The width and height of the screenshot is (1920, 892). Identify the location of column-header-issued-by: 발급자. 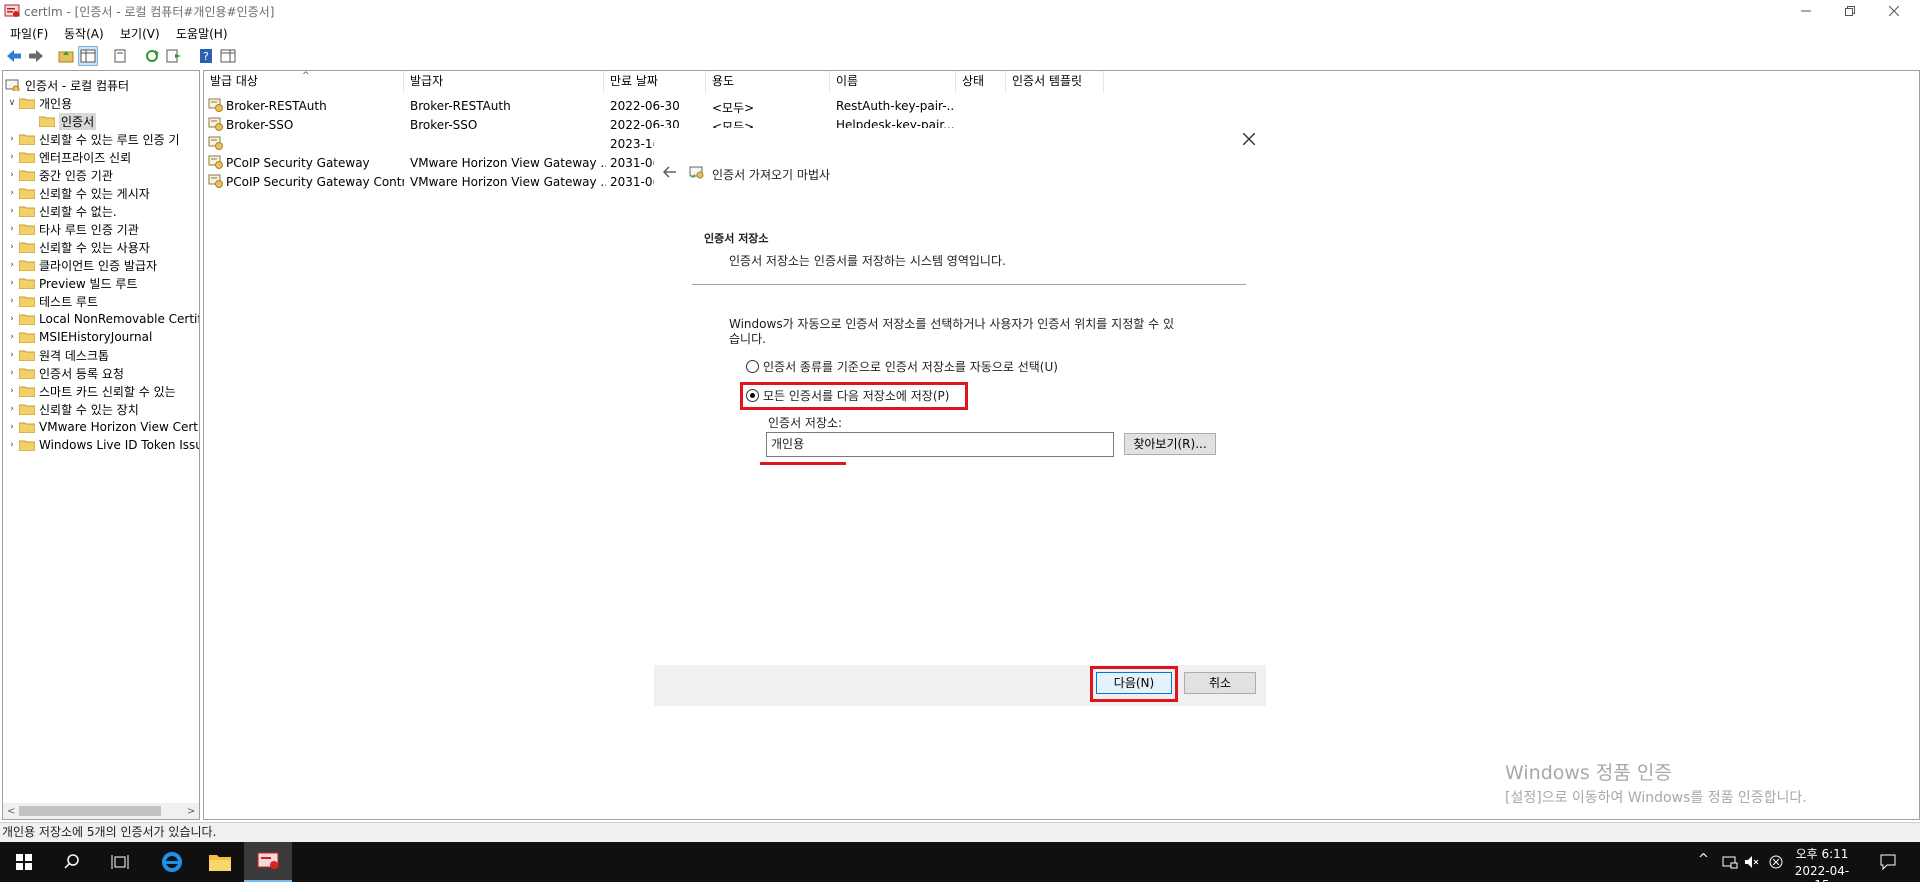
(504, 82).